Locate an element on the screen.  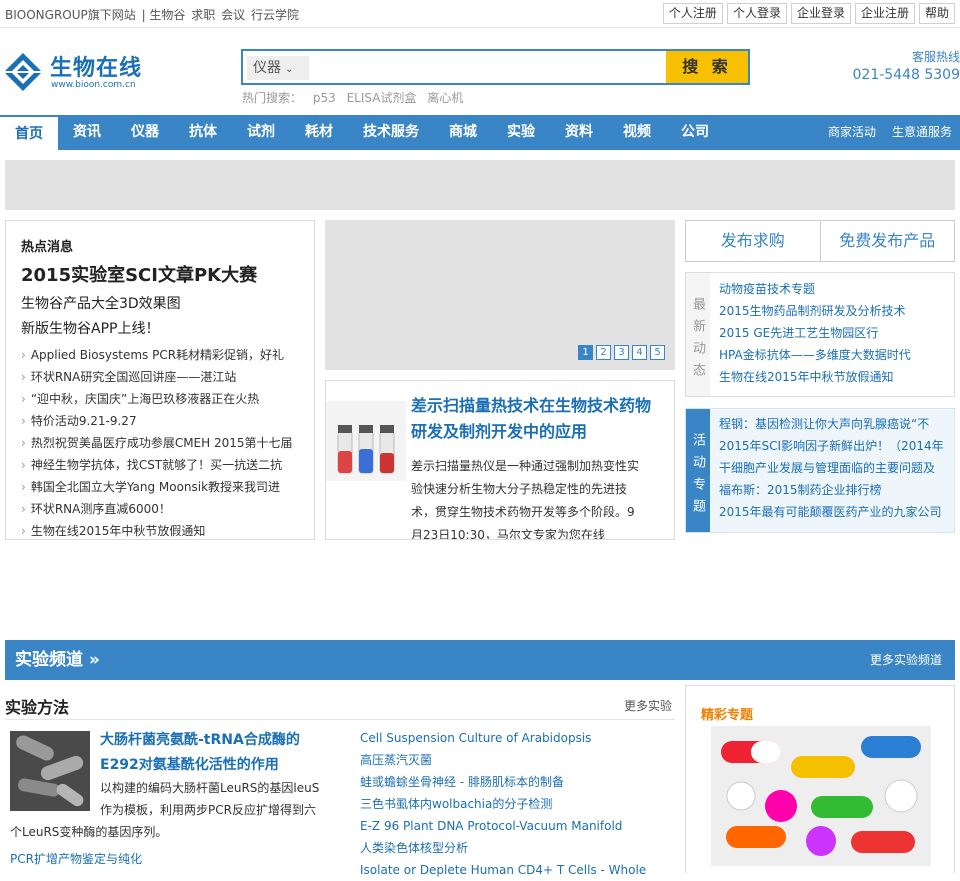
hot-search-term: p53 is located at coordinates (324, 98).